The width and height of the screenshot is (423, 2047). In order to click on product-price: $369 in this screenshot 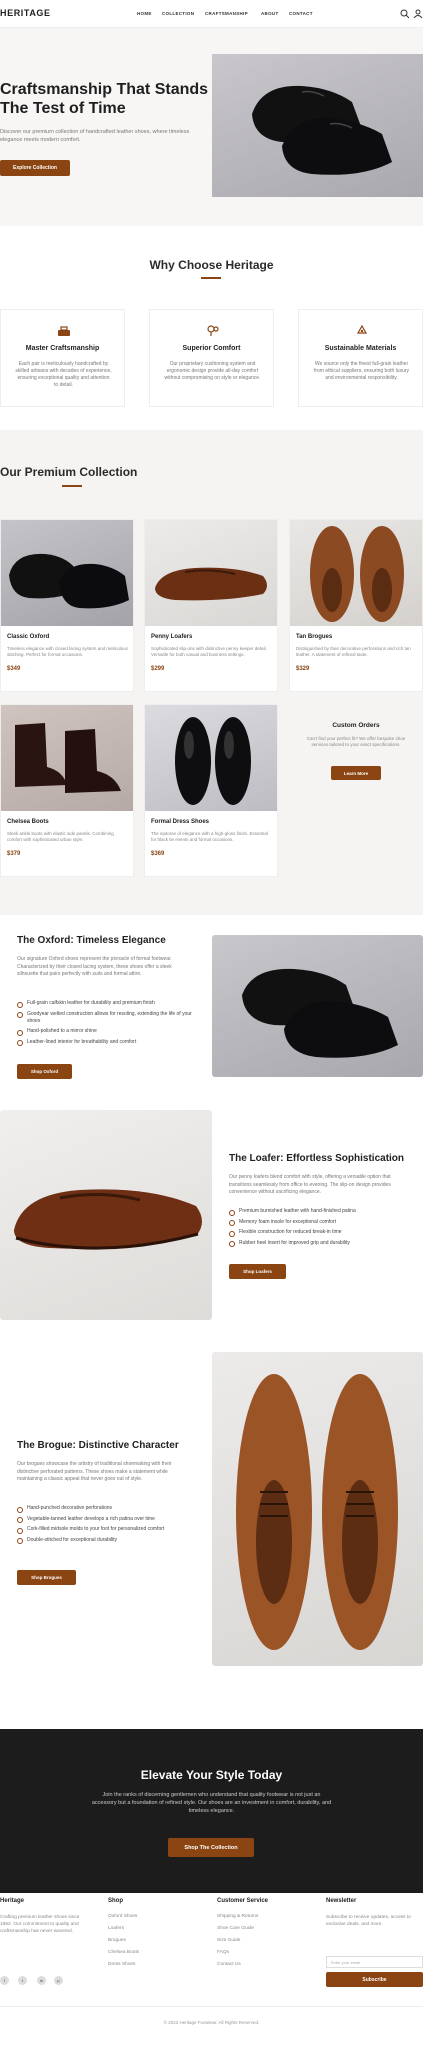, I will do `click(158, 854)`.